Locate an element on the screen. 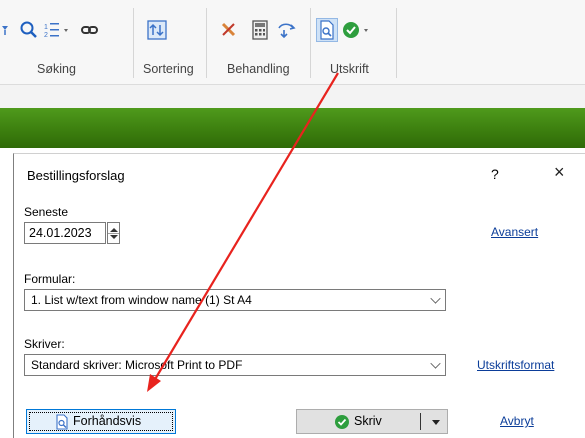 This screenshot has height=438, width=585. calculator-icon is located at coordinates (260, 30).